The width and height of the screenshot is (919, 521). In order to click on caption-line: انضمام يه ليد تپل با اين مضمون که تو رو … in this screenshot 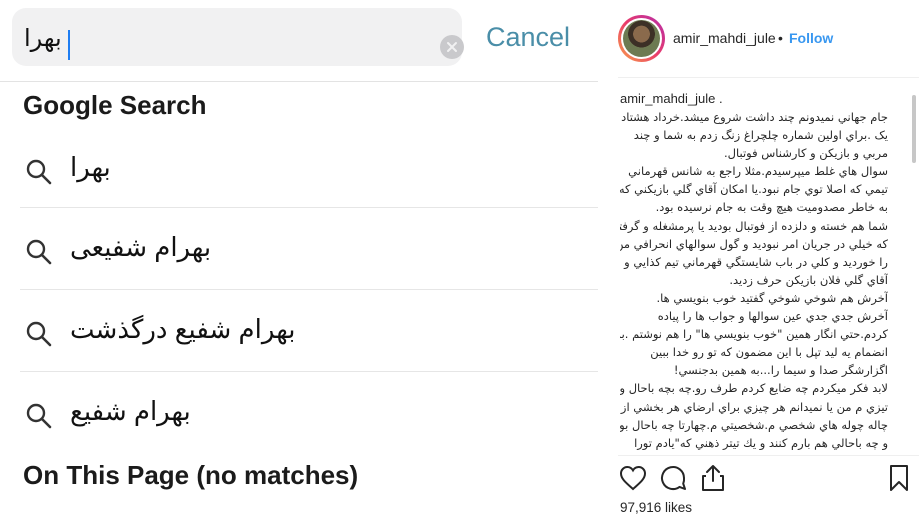, I will do `click(769, 352)`.